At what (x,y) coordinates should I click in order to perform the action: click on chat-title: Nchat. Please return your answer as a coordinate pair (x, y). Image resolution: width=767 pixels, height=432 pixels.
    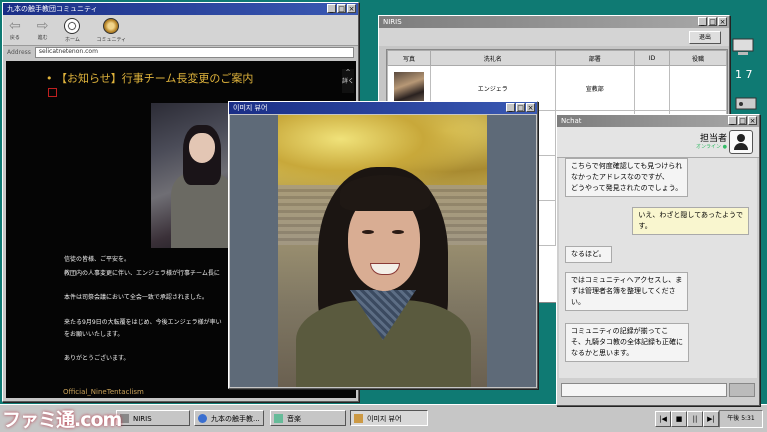
    Looking at the image, I should click on (571, 121).